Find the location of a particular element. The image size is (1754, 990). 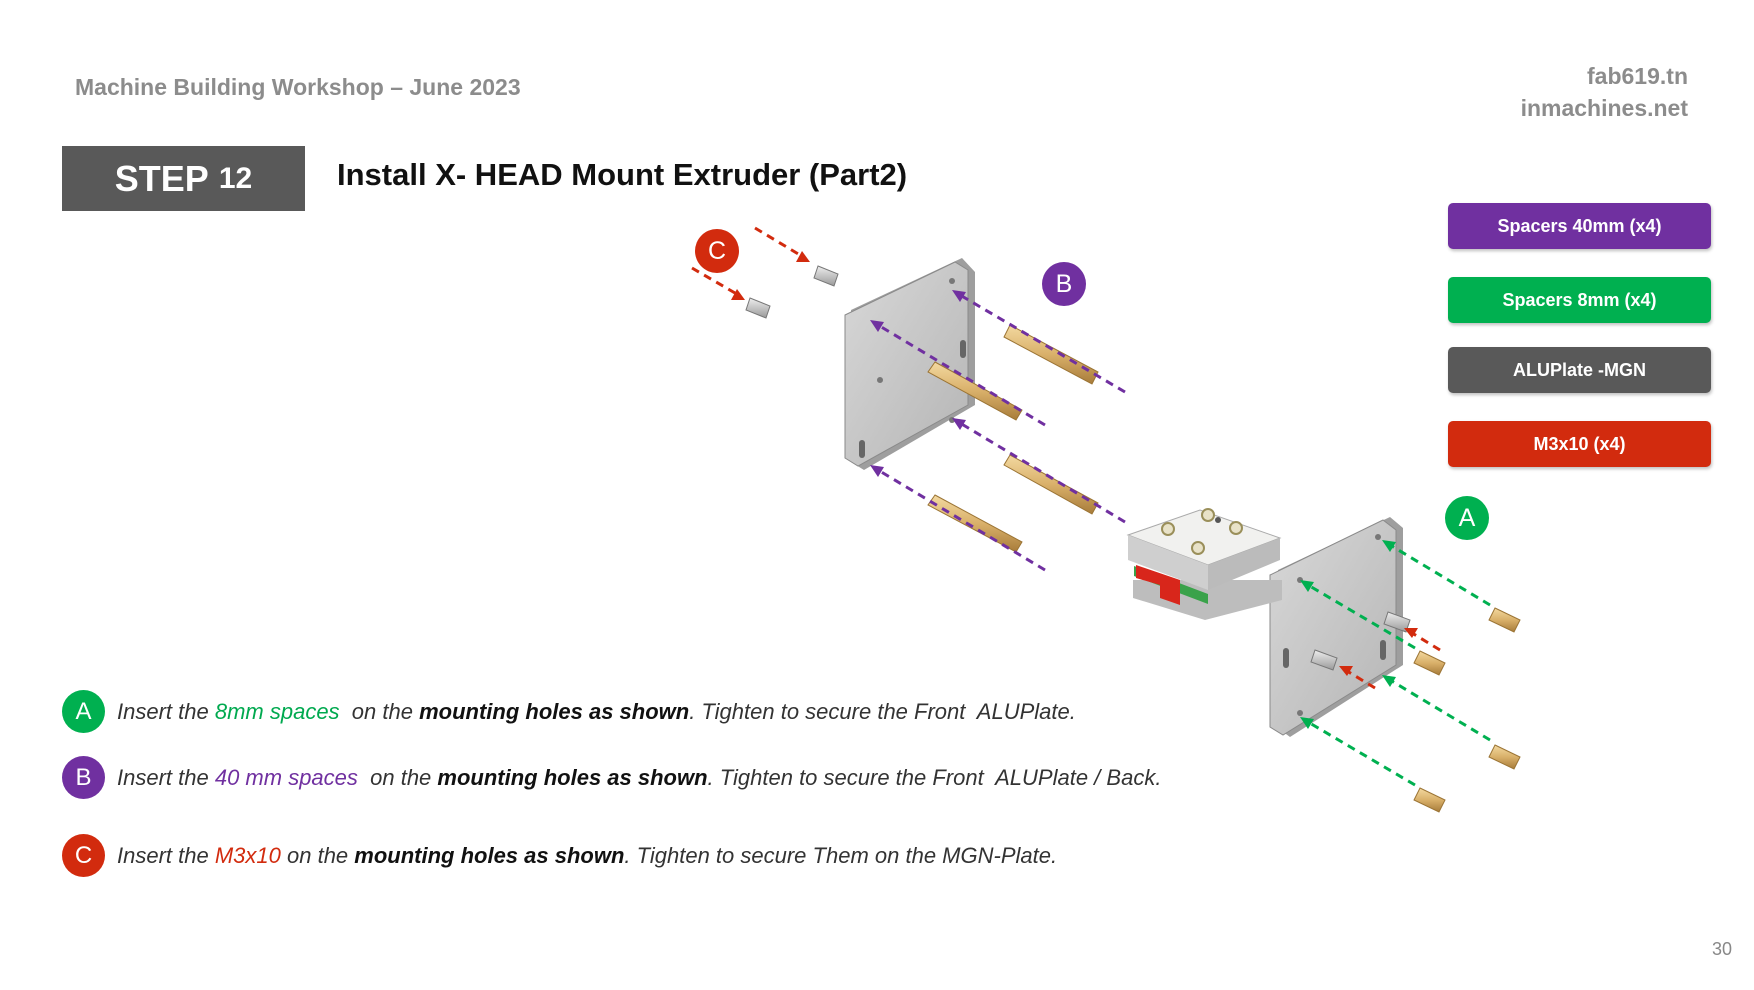

instruction-badge-b: B is located at coordinates (83, 777).